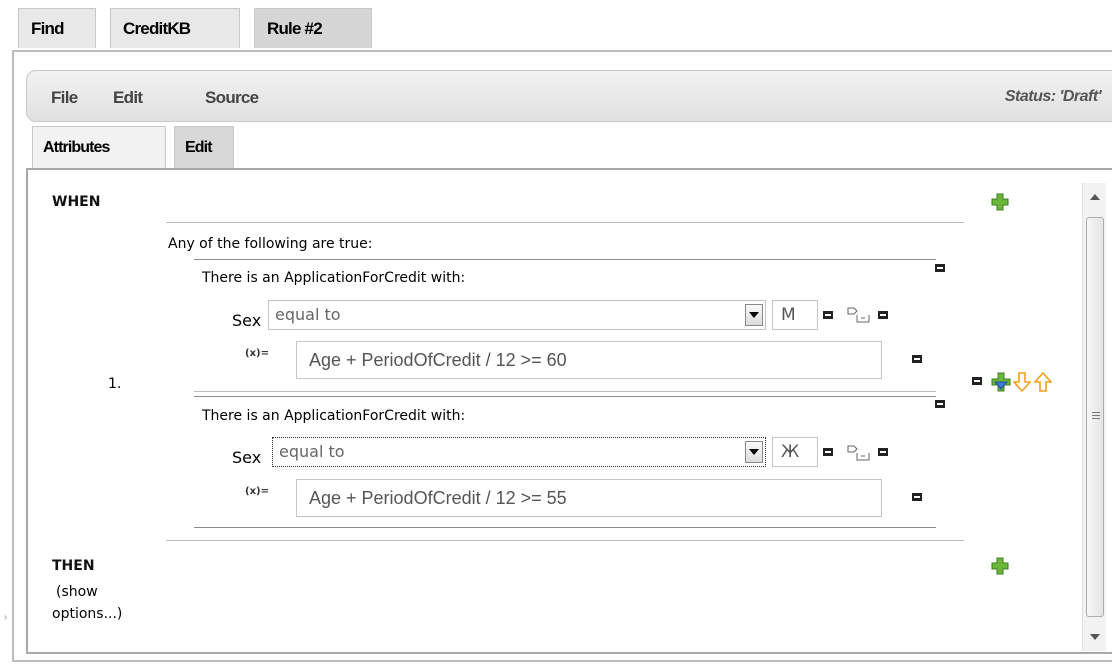 Image resolution: width=1112 pixels, height=664 pixels. I want to click on tab-edit: Edit, so click(204, 147).